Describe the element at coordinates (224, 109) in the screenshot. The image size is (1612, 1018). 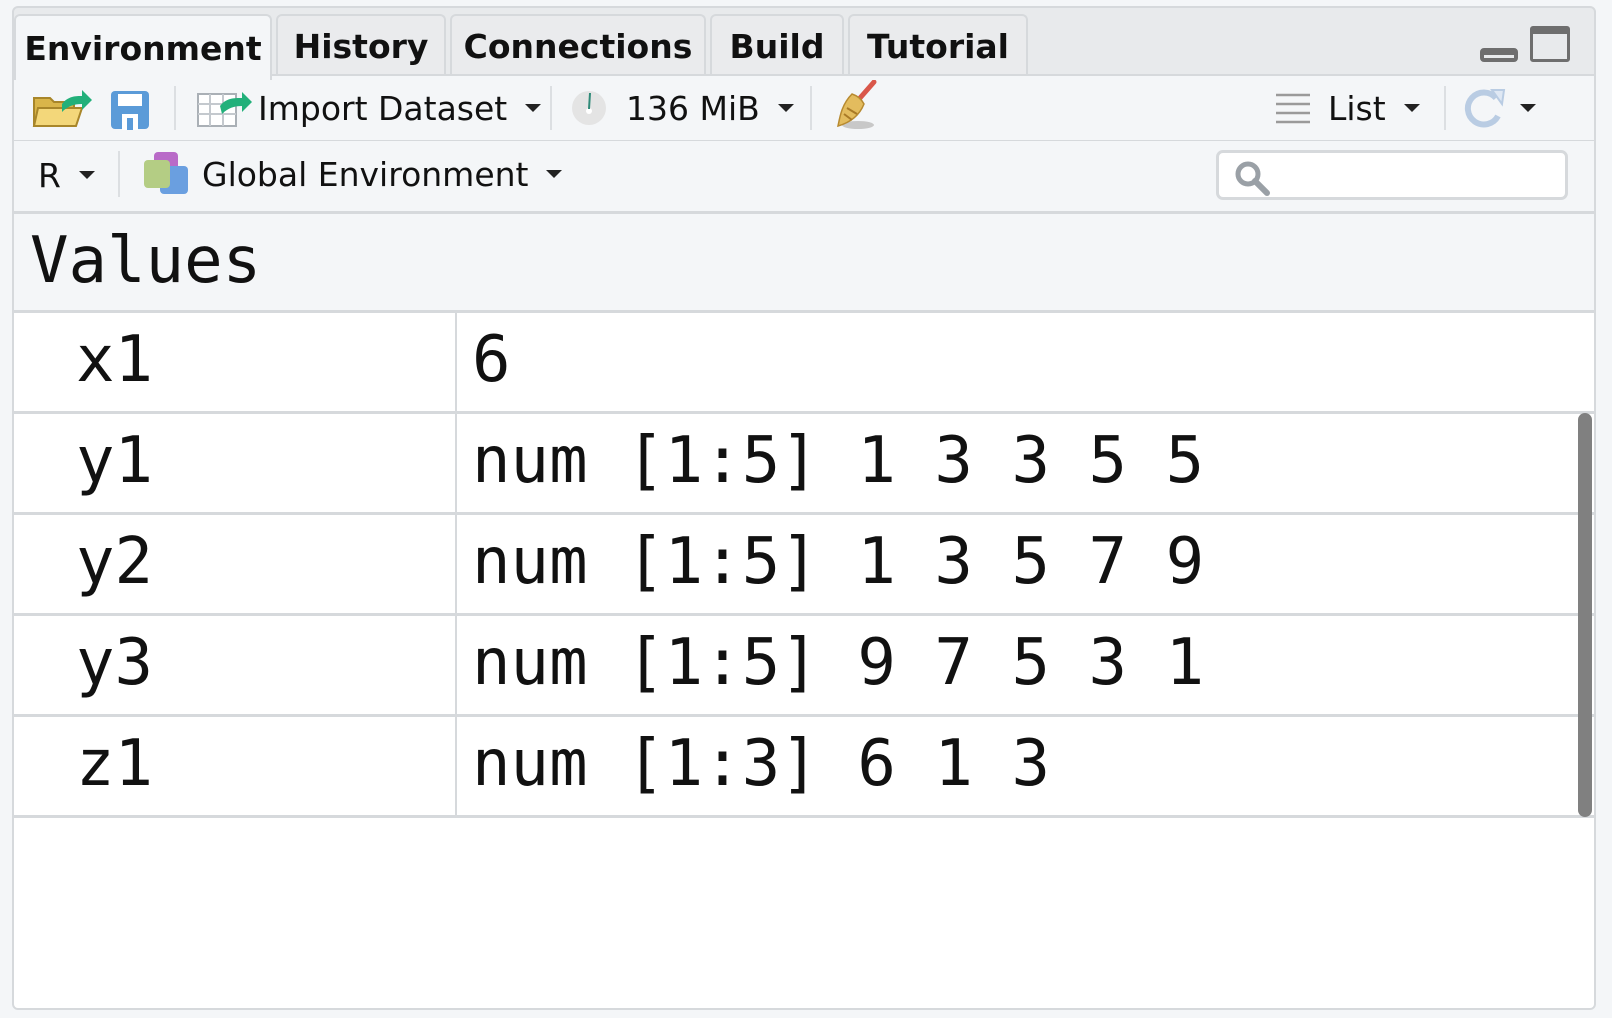
I see `import-table-icon` at that location.